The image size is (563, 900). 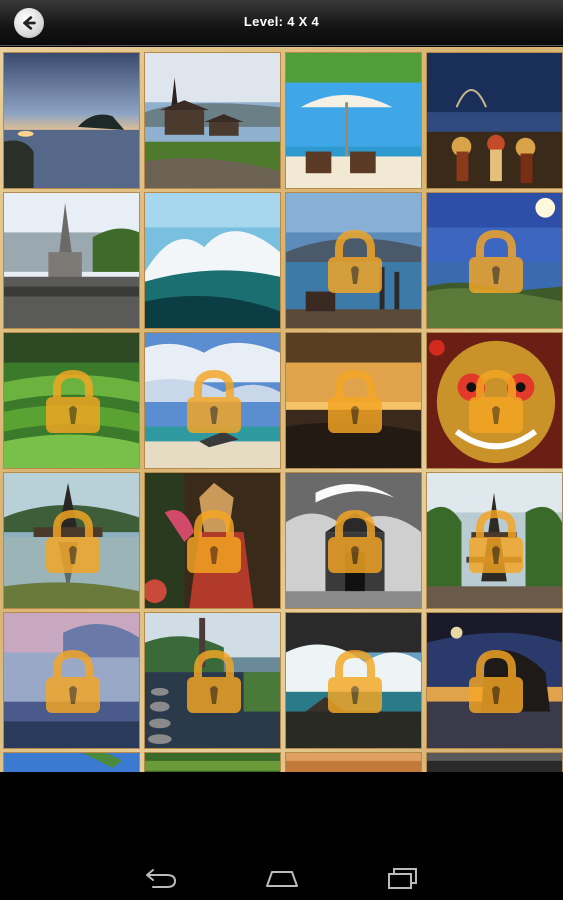 I want to click on nav-back-icon, so click(x=161, y=878).